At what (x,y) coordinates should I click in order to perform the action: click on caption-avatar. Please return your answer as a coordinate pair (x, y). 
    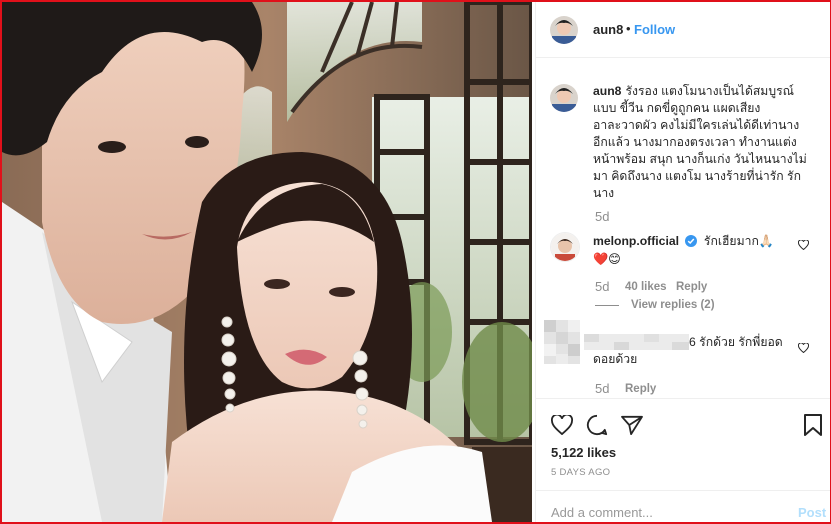
    Looking at the image, I should click on (564, 98).